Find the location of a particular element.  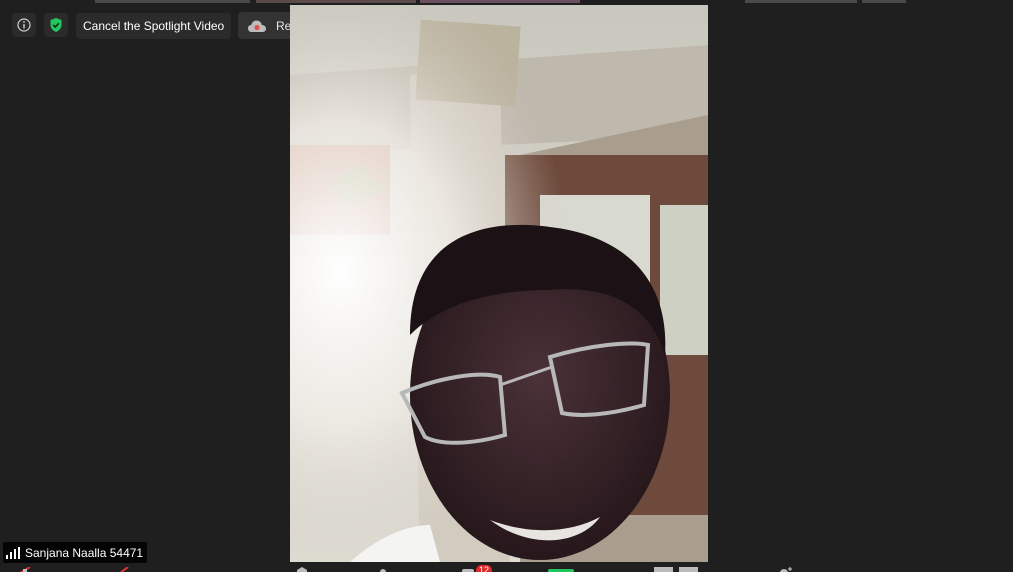

security-button is located at coordinates (56, 25).